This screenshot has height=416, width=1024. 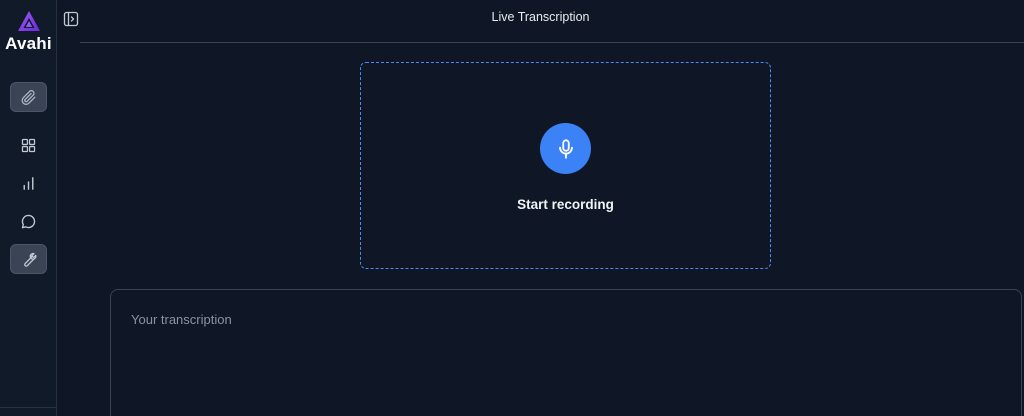 What do you see at coordinates (540, 17) in the screenshot?
I see `page-title: Live Transcription` at bounding box center [540, 17].